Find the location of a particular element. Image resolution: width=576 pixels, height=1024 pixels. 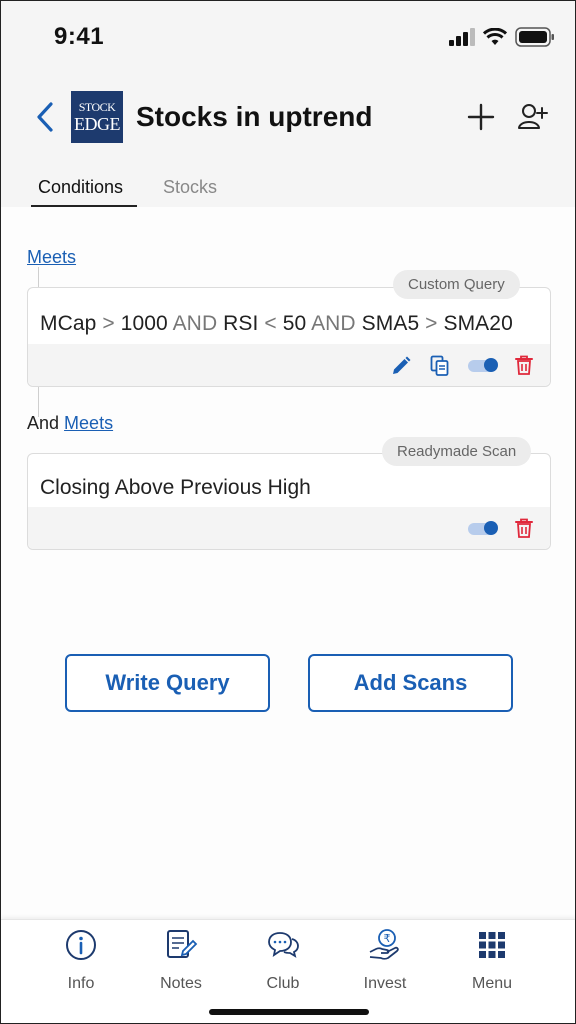

nav-item-invest: ₹ Invest is located at coordinates (385, 963).